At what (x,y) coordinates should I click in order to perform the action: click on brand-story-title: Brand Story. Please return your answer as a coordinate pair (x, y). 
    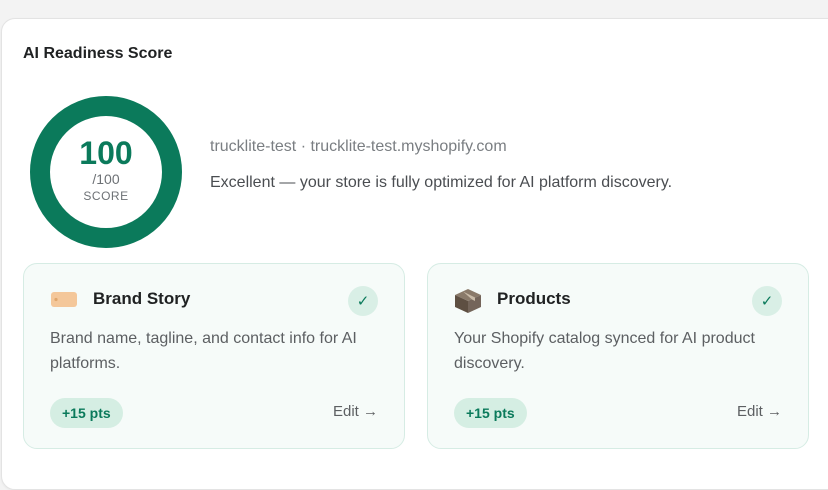
    Looking at the image, I should click on (142, 298).